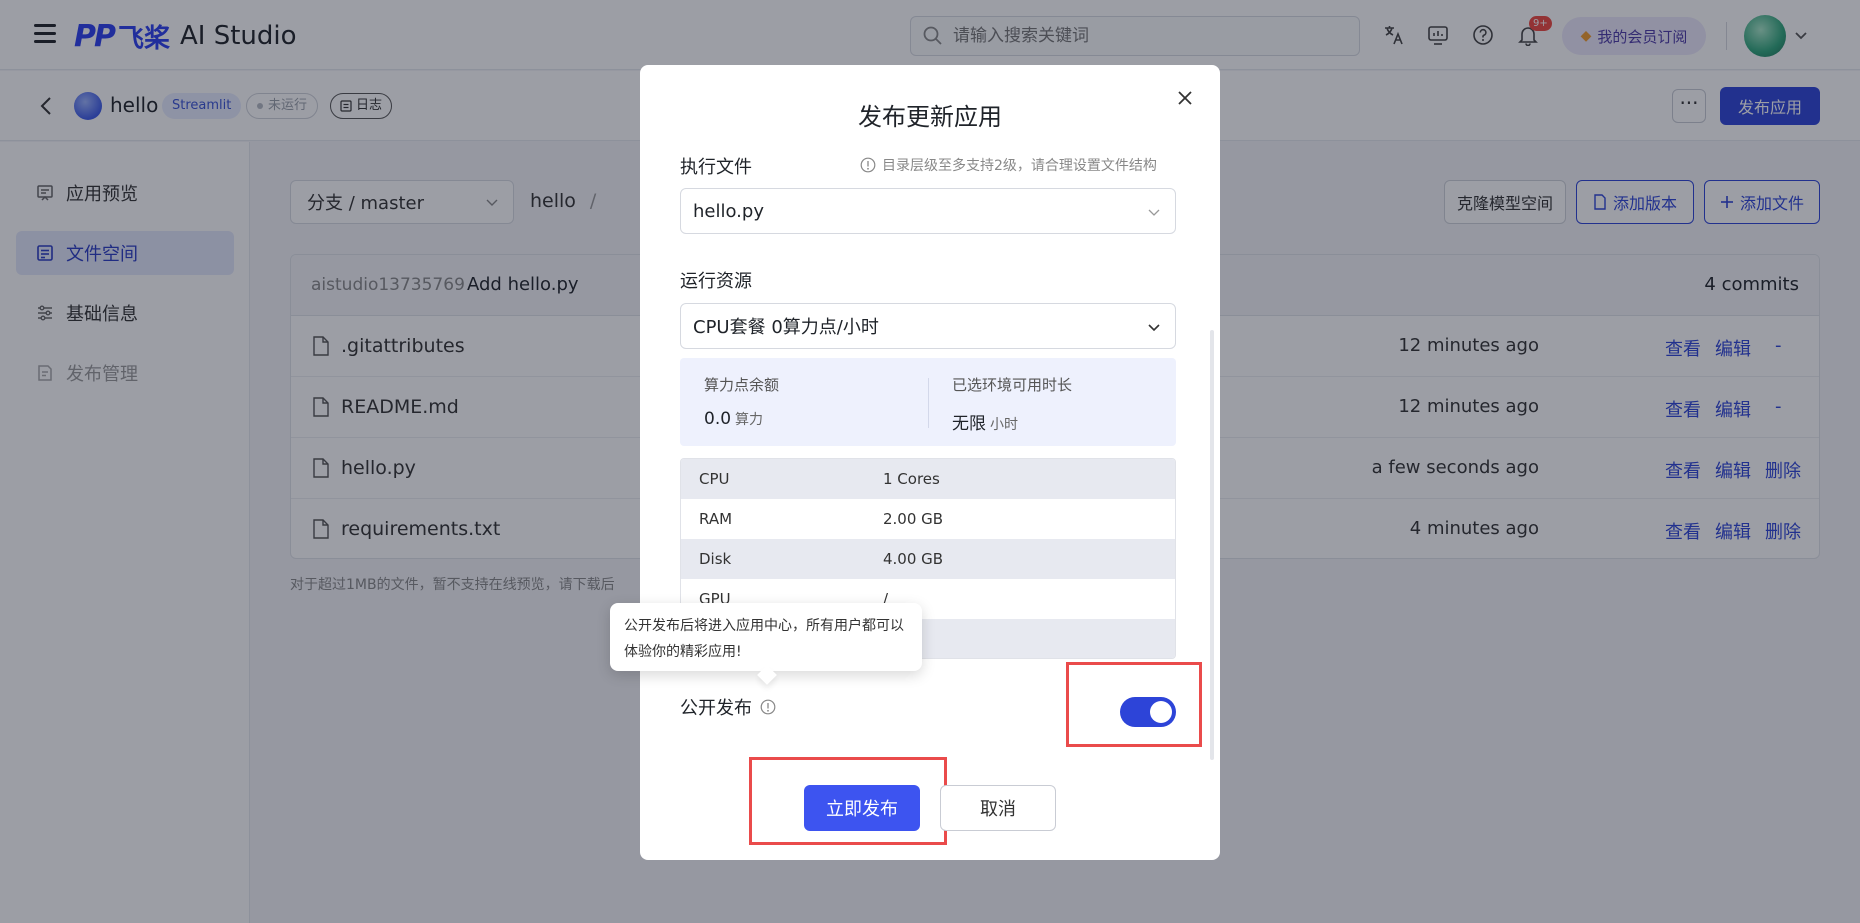  I want to click on exec-file-hint: 目录层级至多支持2级，请合理设置文件结构, so click(1008, 165).